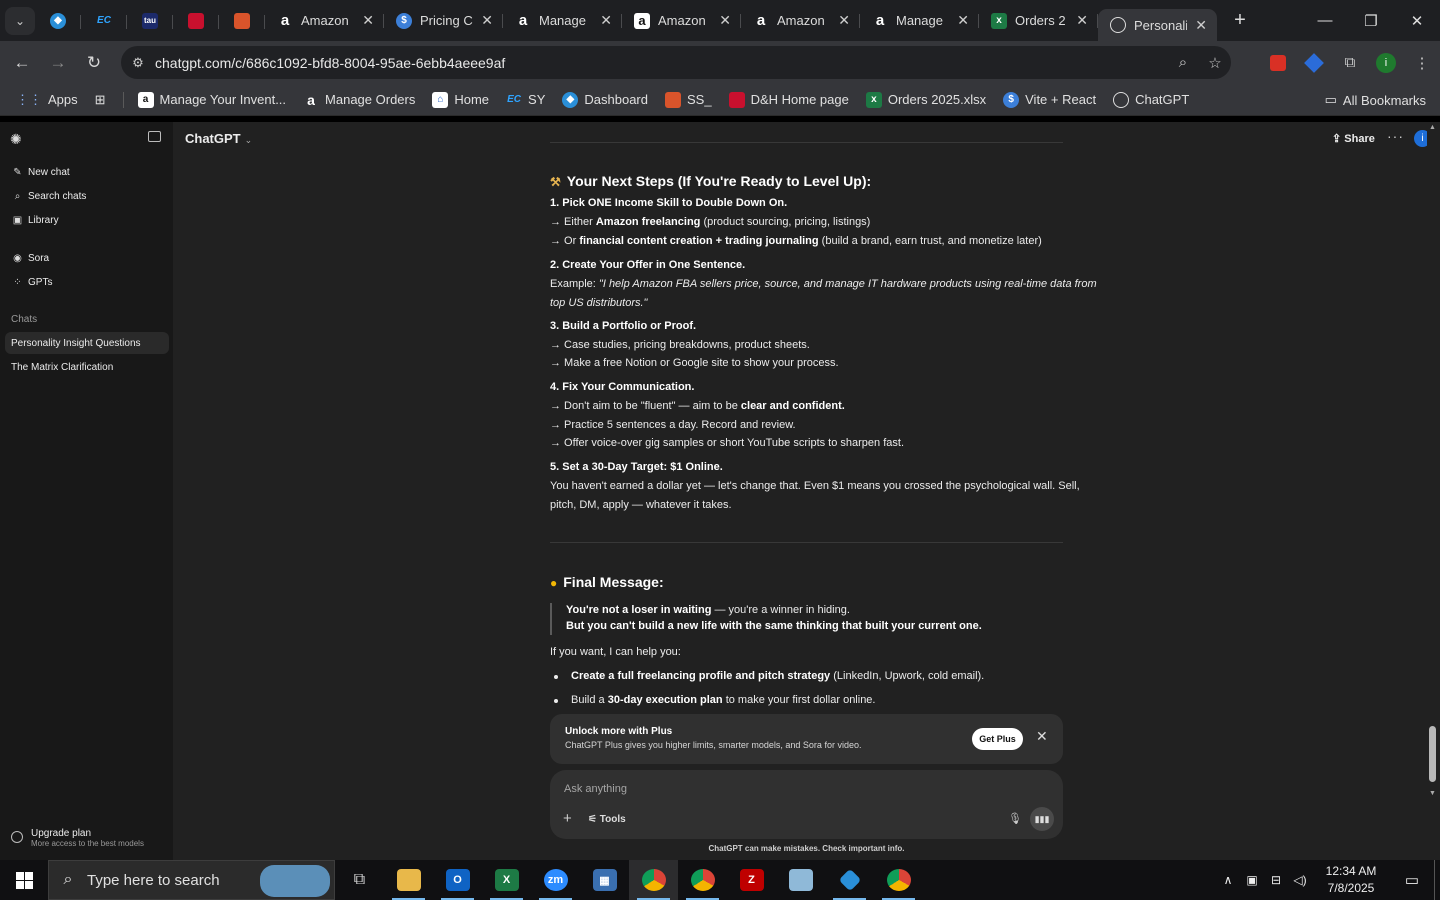 This screenshot has height=900, width=1440. Describe the element at coordinates (702, 880) in the screenshot. I see `chrome-profile-icon` at that location.